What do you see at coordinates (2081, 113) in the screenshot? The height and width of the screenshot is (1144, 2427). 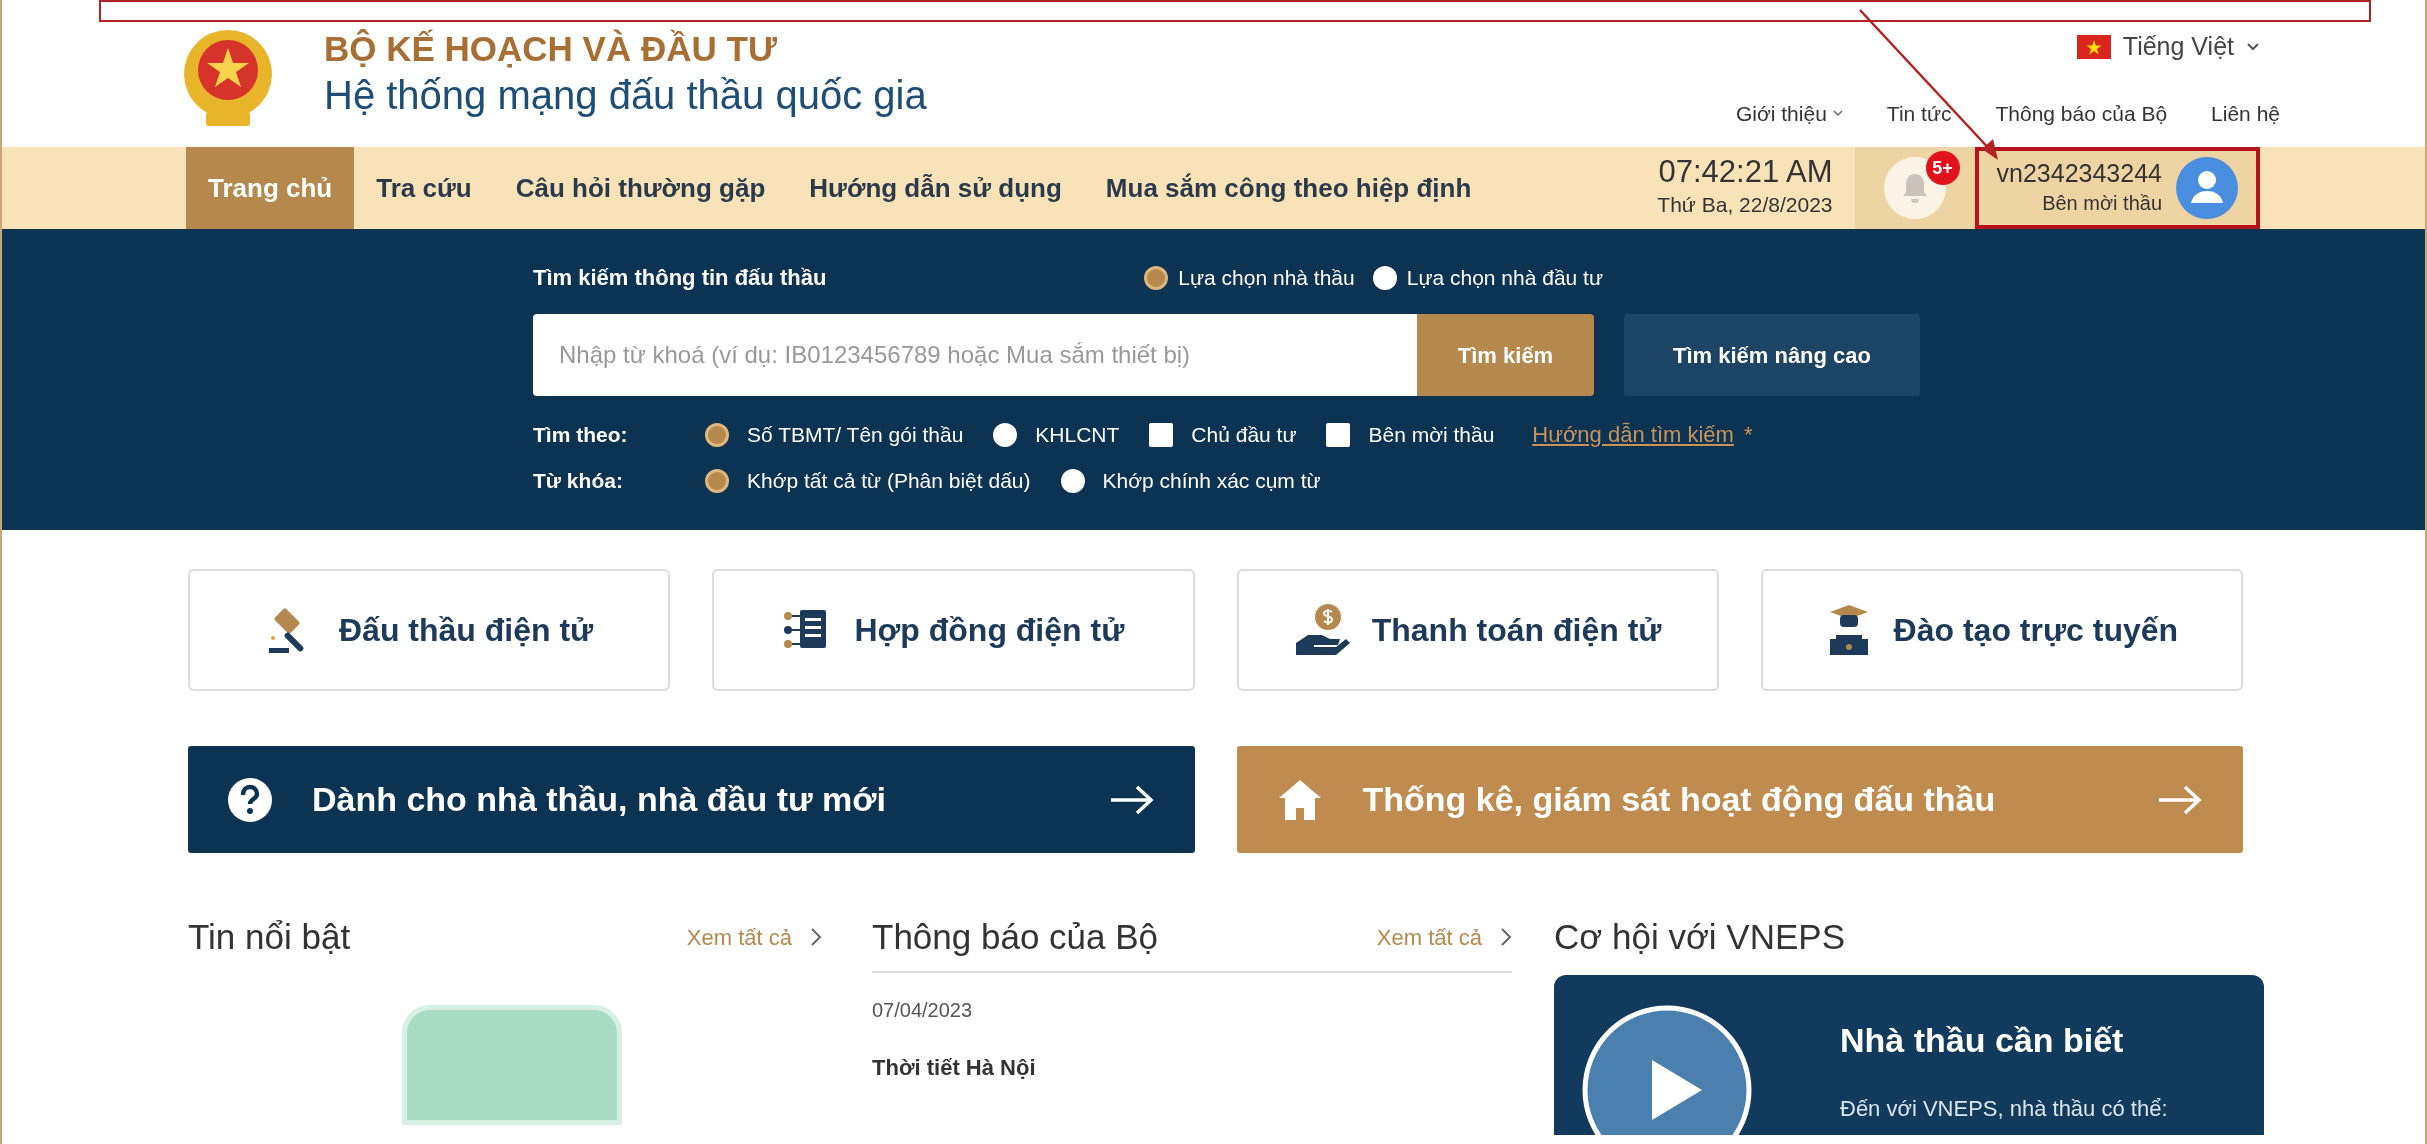 I see `header-link: Thông báo của Bộ` at bounding box center [2081, 113].